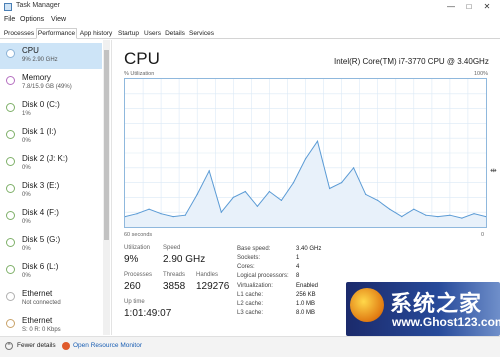  I want to click on tab-startup: Startup, so click(128, 33).